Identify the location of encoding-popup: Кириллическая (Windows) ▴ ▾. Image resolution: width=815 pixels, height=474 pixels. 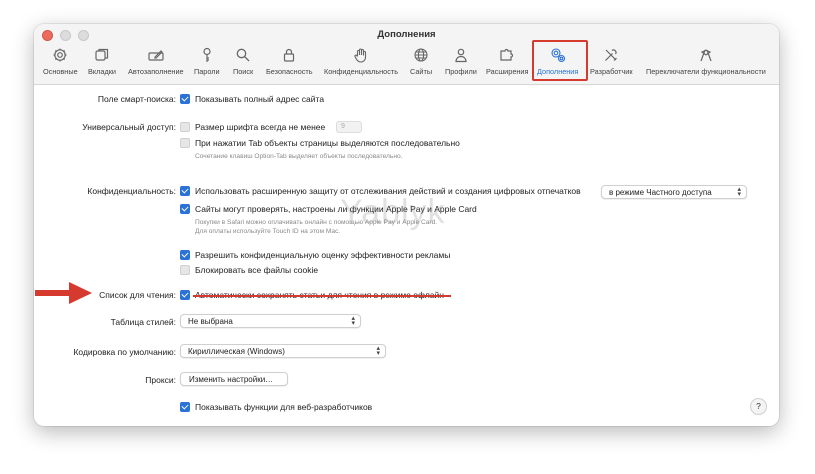
(283, 351).